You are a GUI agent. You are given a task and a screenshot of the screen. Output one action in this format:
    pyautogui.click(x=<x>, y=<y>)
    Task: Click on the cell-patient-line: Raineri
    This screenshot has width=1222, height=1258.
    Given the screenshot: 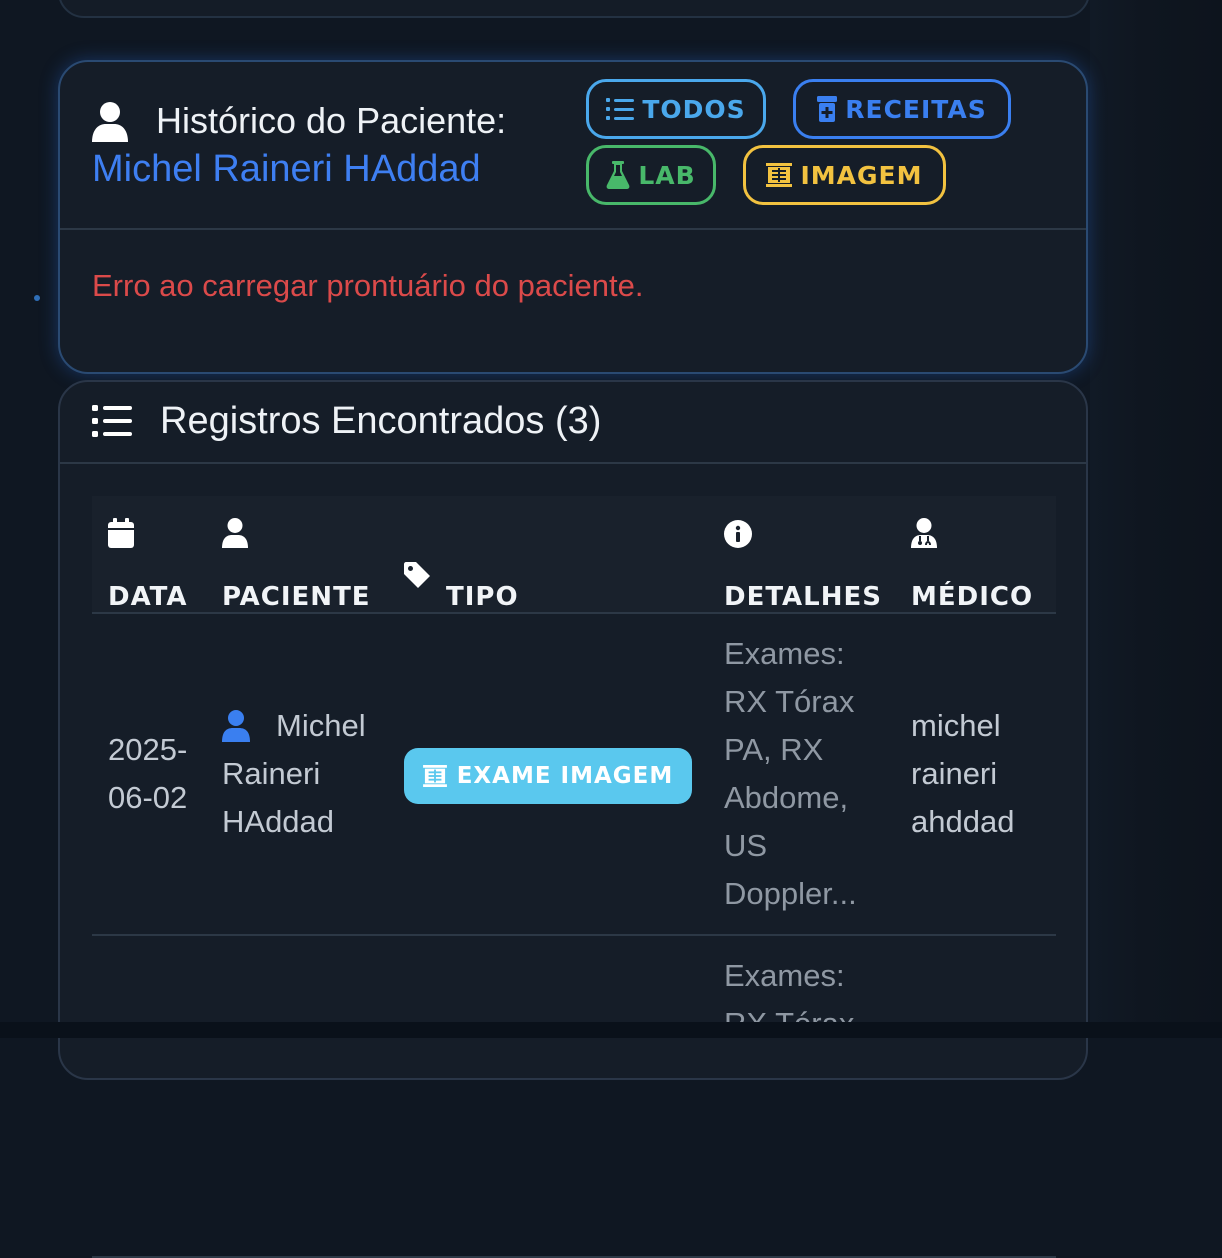 What is the action you would take?
    pyautogui.click(x=271, y=773)
    